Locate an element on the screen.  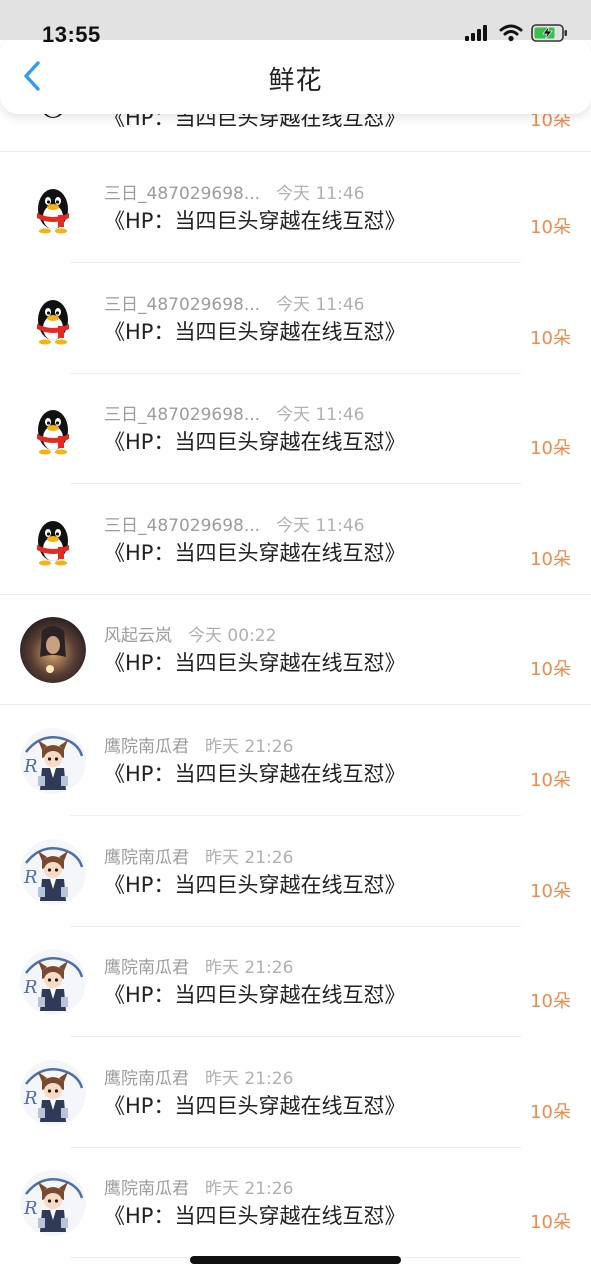
navigation-bar: 鲜花 is located at coordinates (295, 77).